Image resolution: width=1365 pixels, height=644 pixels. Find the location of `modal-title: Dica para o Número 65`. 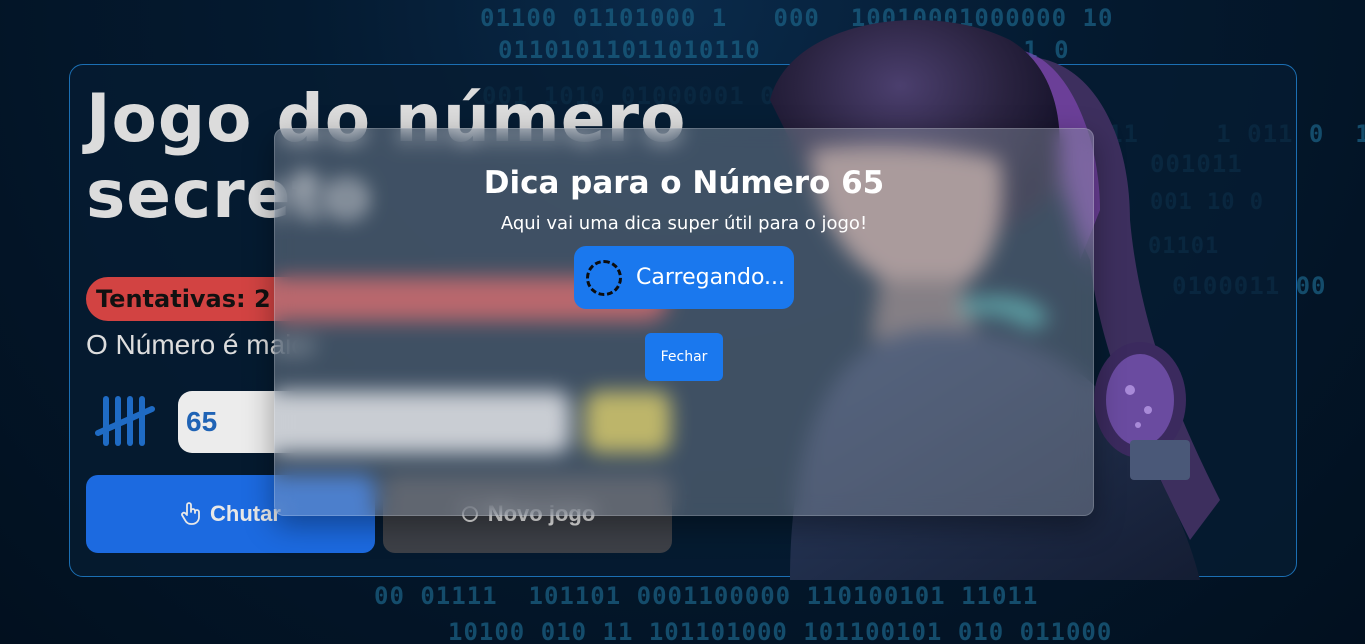

modal-title: Dica para o Número 65 is located at coordinates (684, 183).